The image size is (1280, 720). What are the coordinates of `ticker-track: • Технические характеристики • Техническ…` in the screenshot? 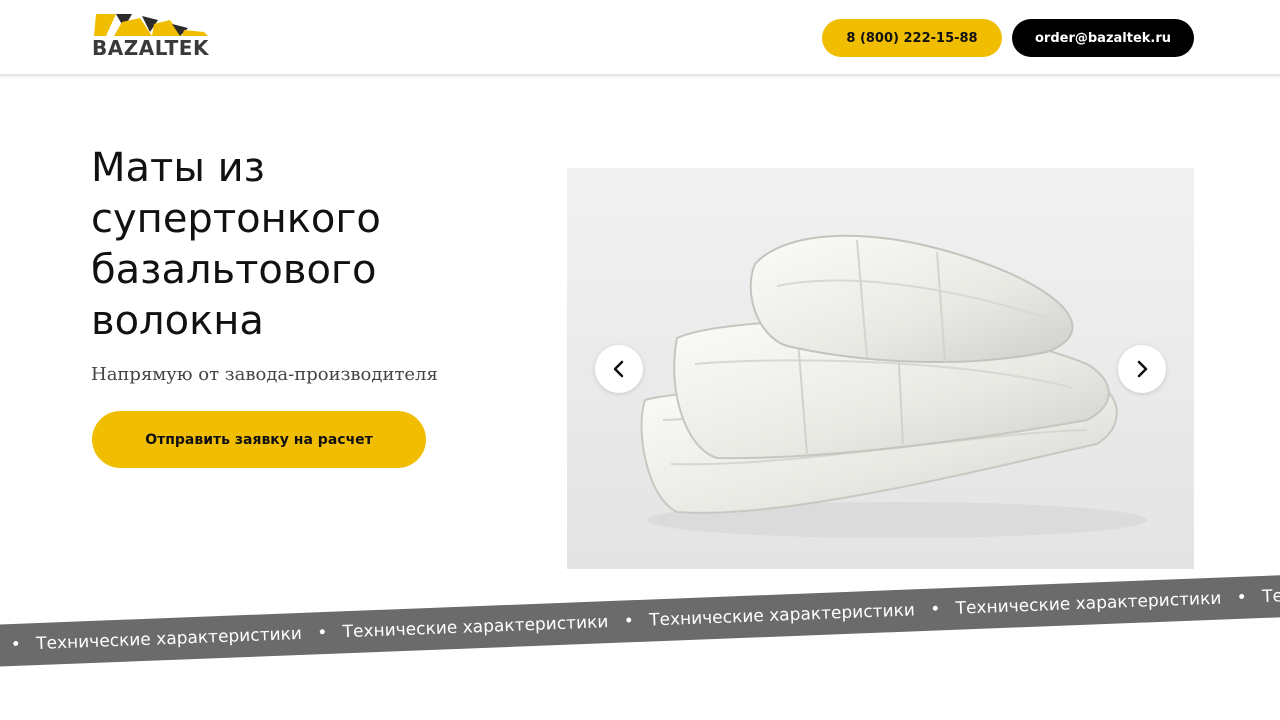 It's located at (640, 616).